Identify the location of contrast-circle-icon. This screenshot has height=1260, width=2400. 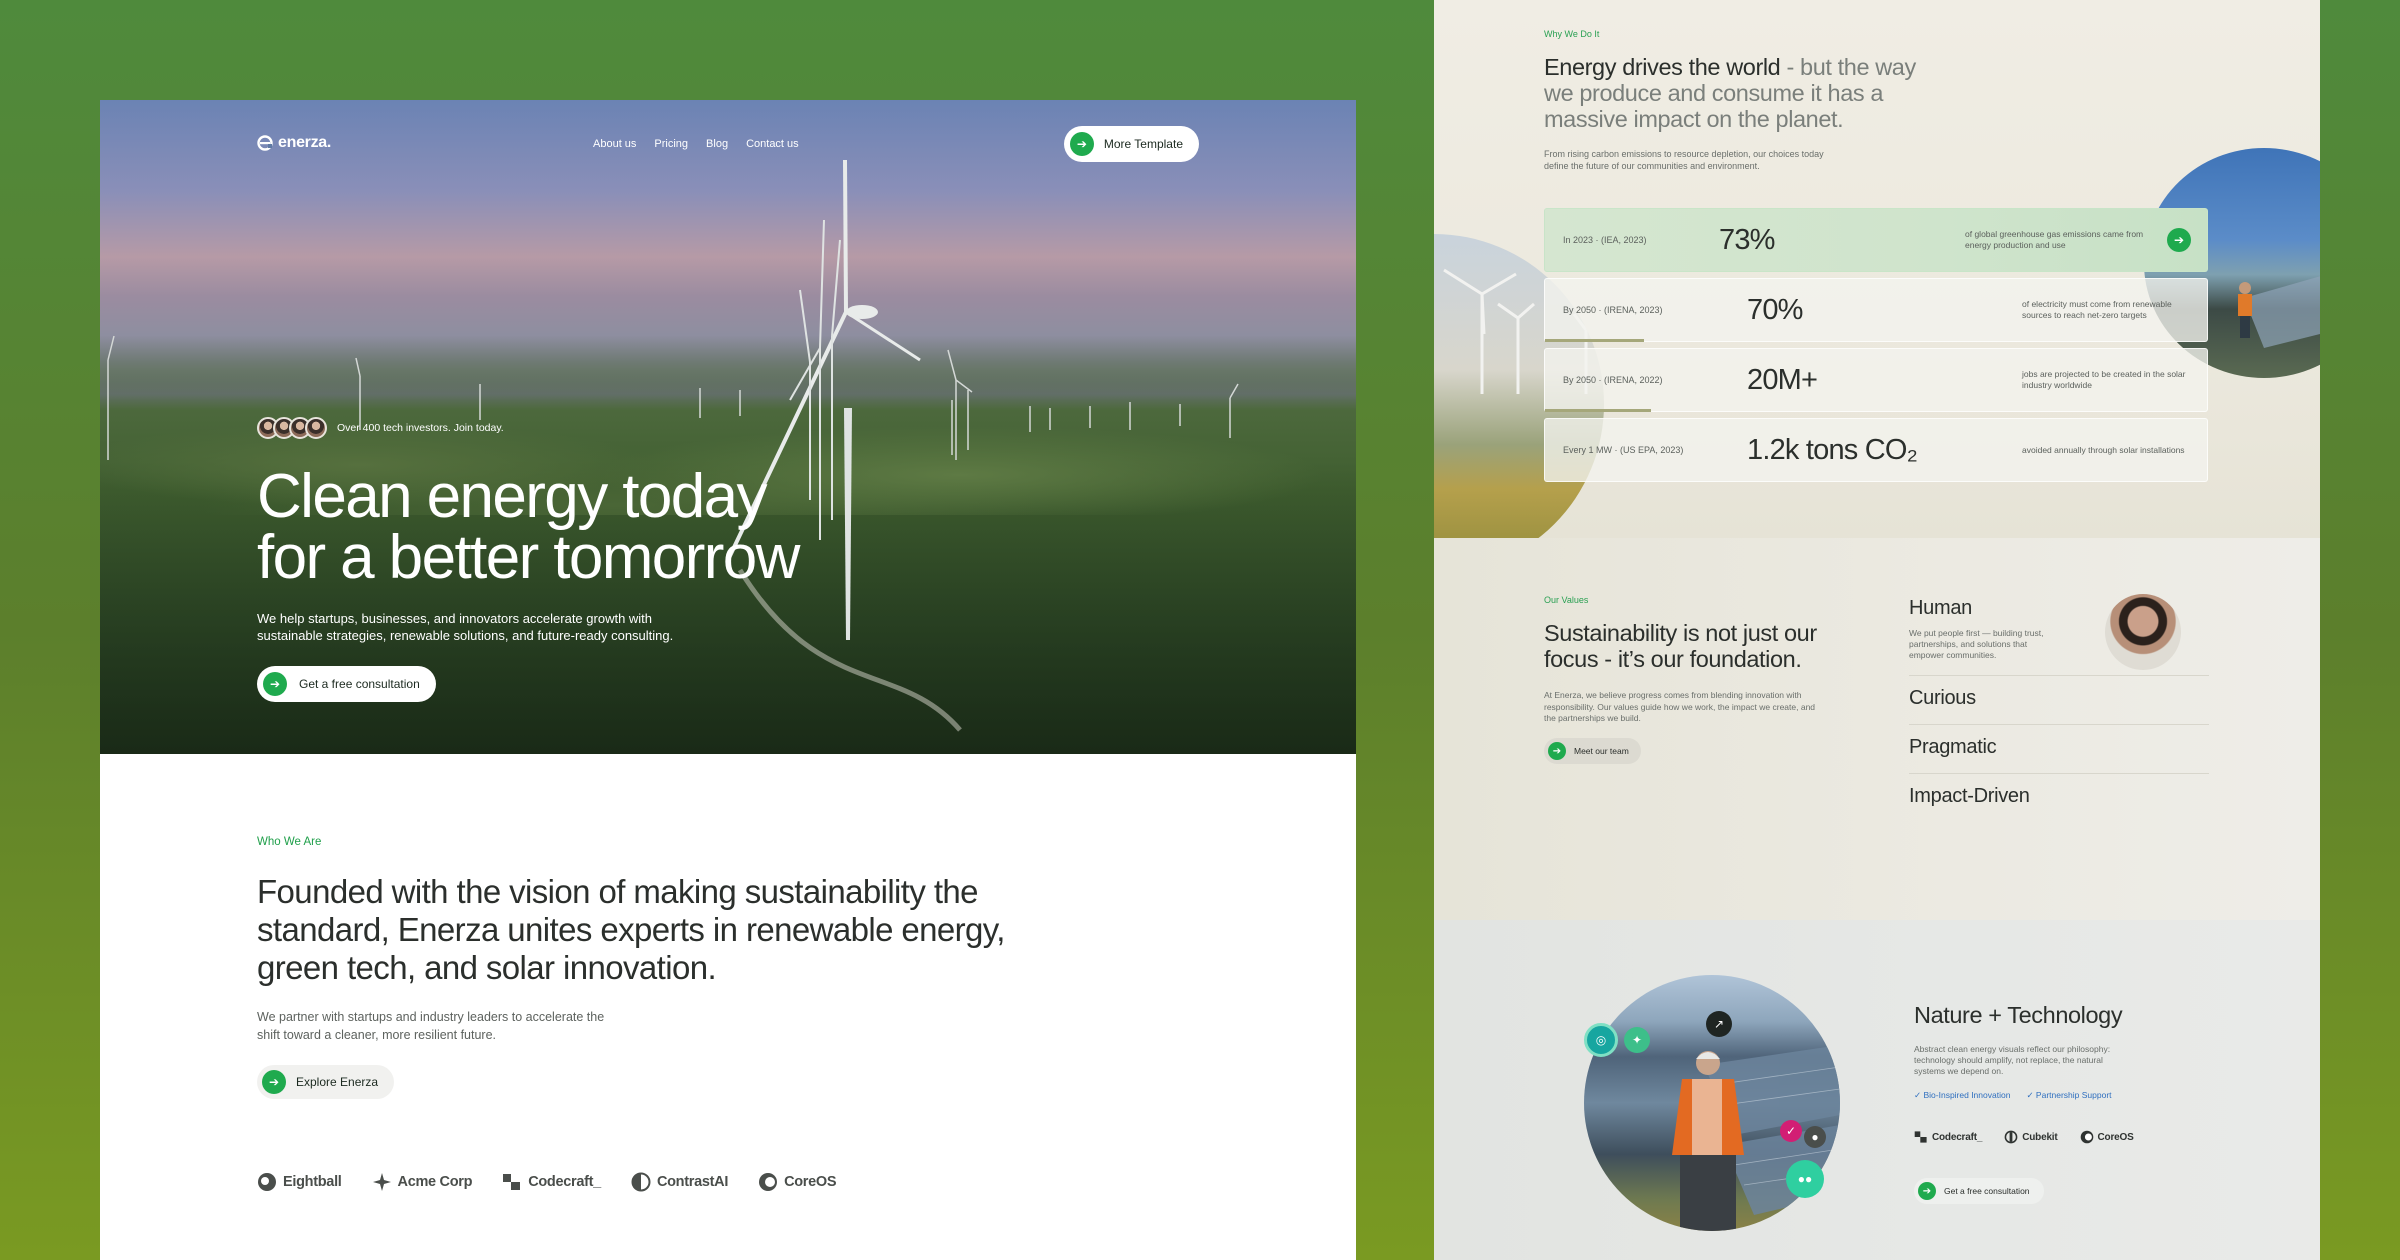
(641, 1182).